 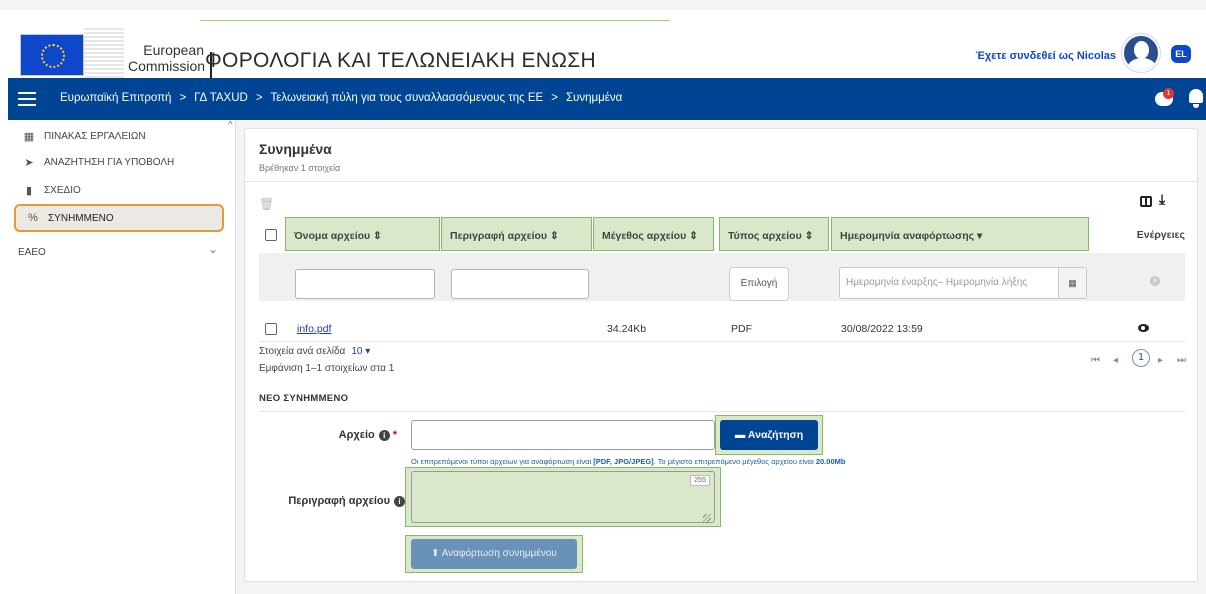 What do you see at coordinates (1143, 328) in the screenshot?
I see `view-eye-icon` at bounding box center [1143, 328].